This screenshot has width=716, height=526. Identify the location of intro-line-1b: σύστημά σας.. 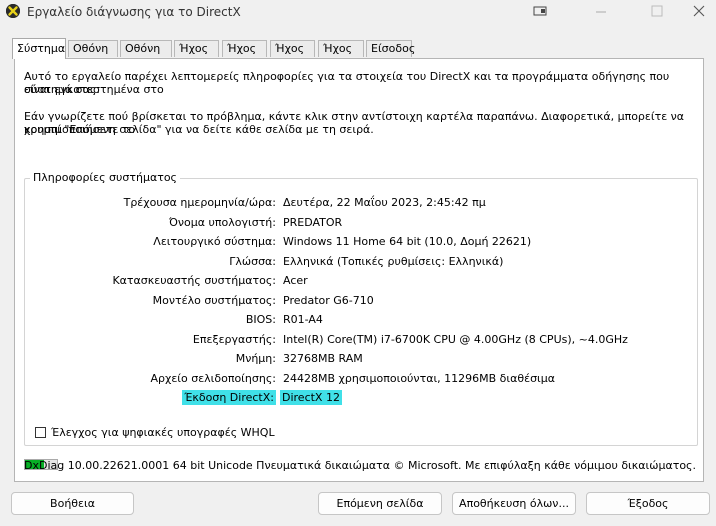
(62, 89).